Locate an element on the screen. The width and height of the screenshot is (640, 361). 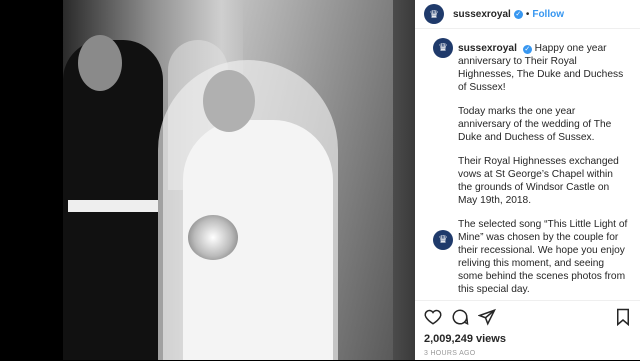
post-header: ♛ sussexroyal ✓ • Follow is located at coordinates (527, 14).